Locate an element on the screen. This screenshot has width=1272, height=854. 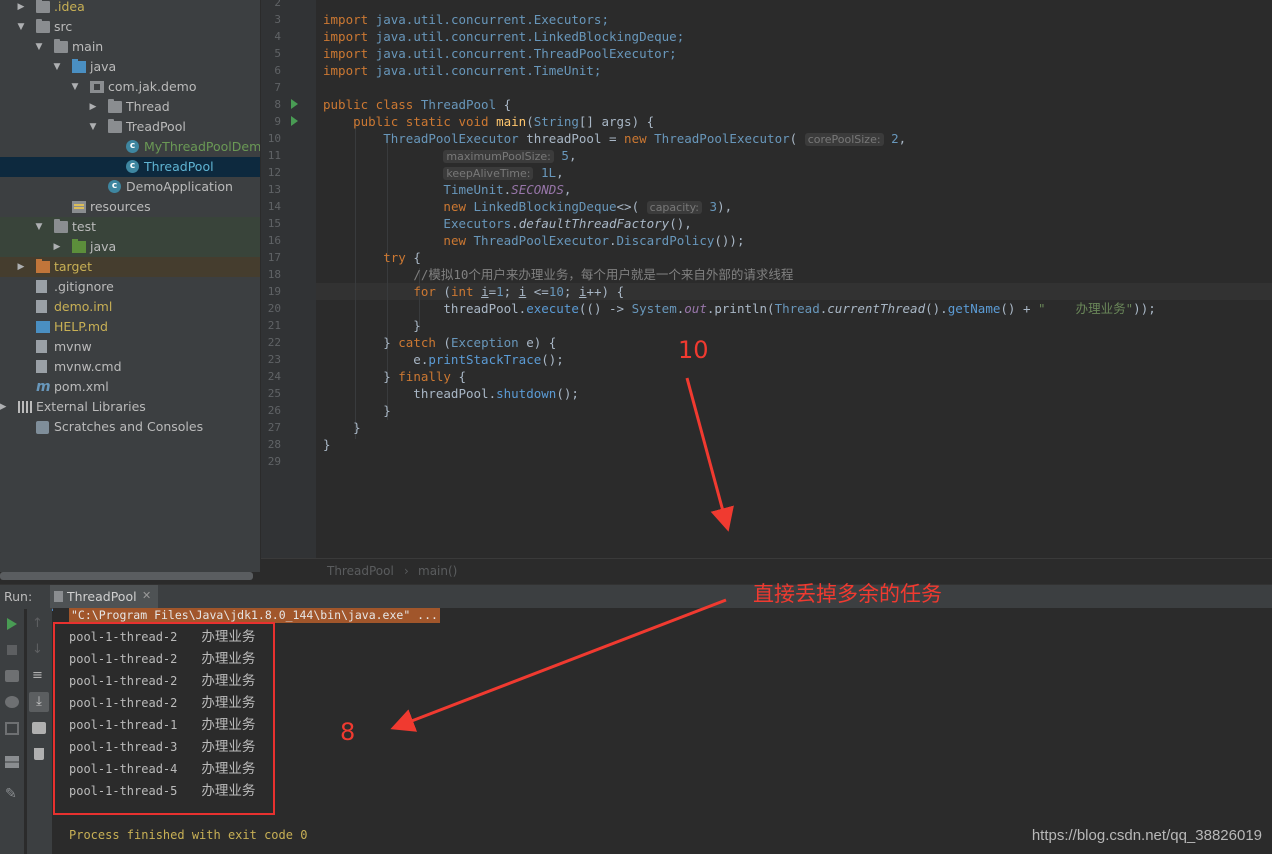
annotation-arrows is located at coordinates (562, 554).